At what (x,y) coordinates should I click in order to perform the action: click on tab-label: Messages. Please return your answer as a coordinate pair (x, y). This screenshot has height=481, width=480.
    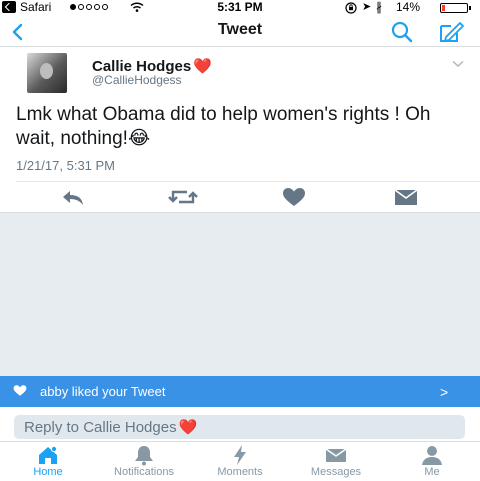
    Looking at the image, I should click on (336, 472).